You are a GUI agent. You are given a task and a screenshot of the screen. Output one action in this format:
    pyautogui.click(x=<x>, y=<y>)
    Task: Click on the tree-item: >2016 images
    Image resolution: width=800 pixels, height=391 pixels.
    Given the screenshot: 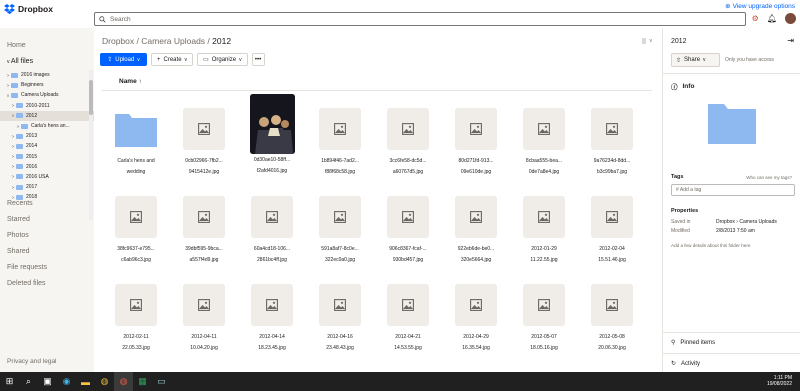 What is the action you would take?
    pyautogui.click(x=47, y=75)
    